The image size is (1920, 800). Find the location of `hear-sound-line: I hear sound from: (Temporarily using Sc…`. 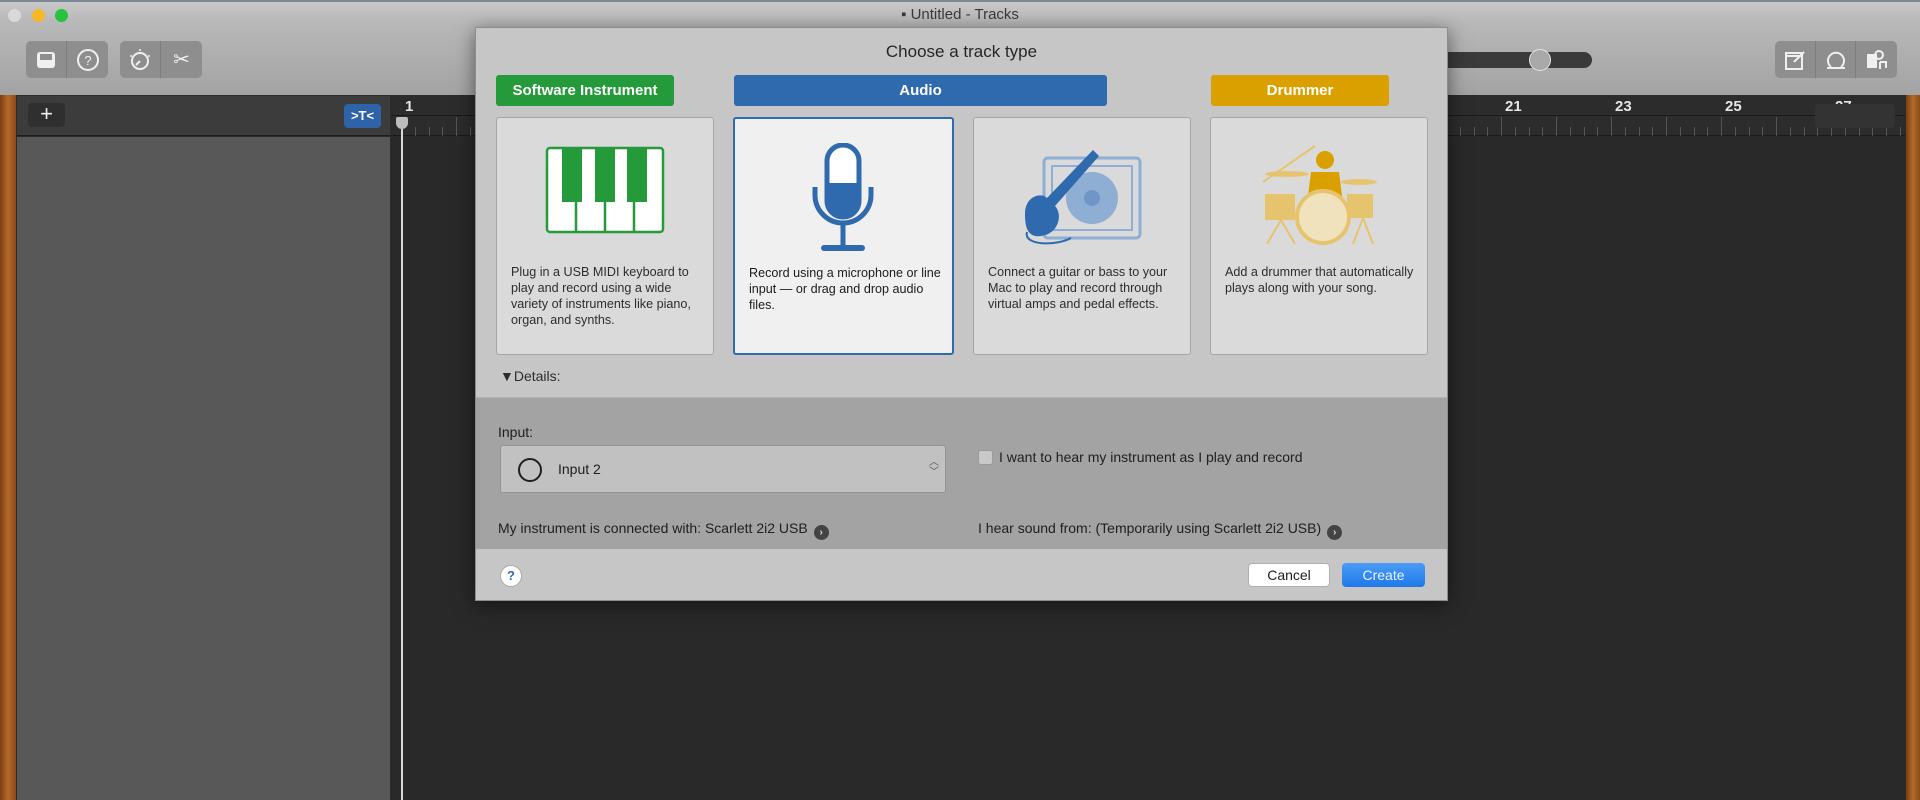

hear-sound-line: I hear sound from: (Temporarily using Sc… is located at coordinates (1160, 530).